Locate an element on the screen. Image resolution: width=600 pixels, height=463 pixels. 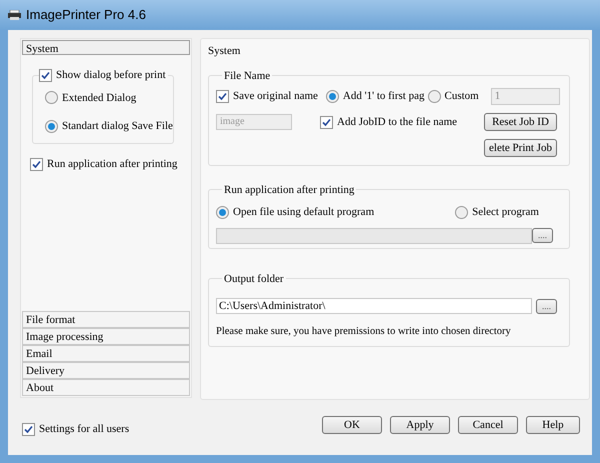
radio-label: Select program is located at coordinates (505, 212).